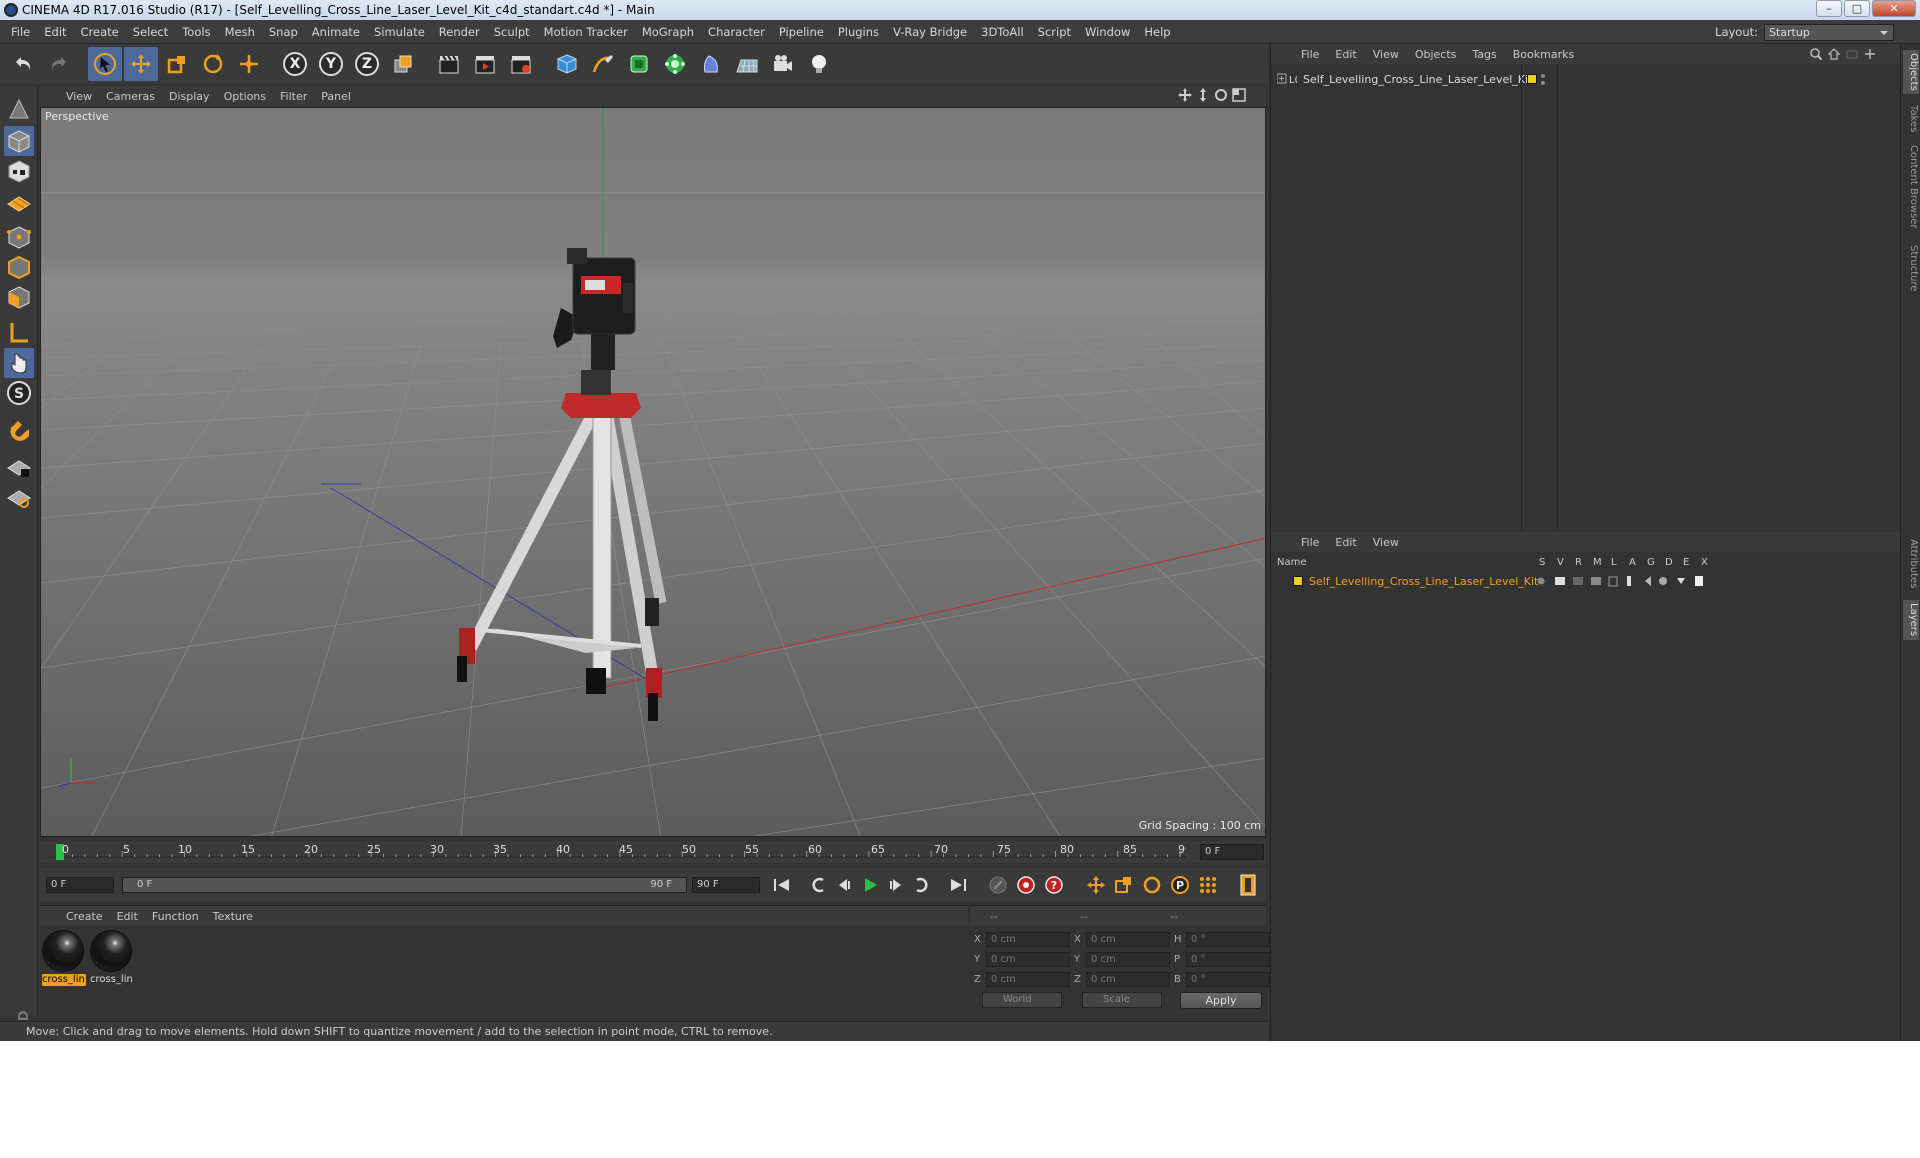 The height and width of the screenshot is (1158, 1920). Describe the element at coordinates (19, 297) in the screenshot. I see `polygons-mode-button` at that location.